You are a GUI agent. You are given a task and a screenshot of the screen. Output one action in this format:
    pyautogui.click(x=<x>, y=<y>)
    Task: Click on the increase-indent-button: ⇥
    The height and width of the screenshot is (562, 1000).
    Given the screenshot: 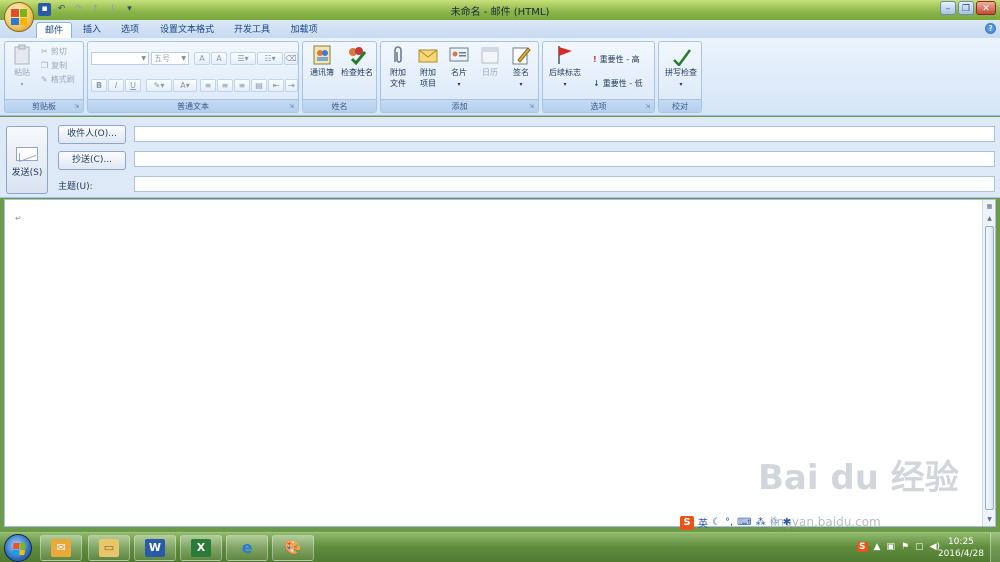 What is the action you would take?
    pyautogui.click(x=291, y=85)
    